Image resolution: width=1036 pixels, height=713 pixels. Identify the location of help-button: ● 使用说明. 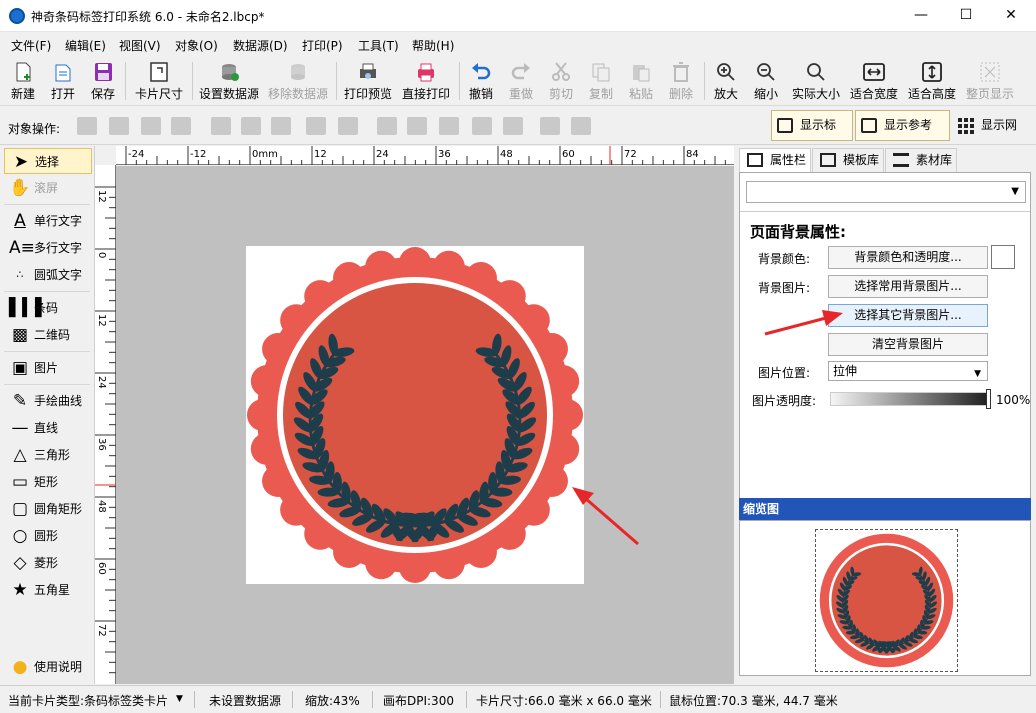
(48, 667).